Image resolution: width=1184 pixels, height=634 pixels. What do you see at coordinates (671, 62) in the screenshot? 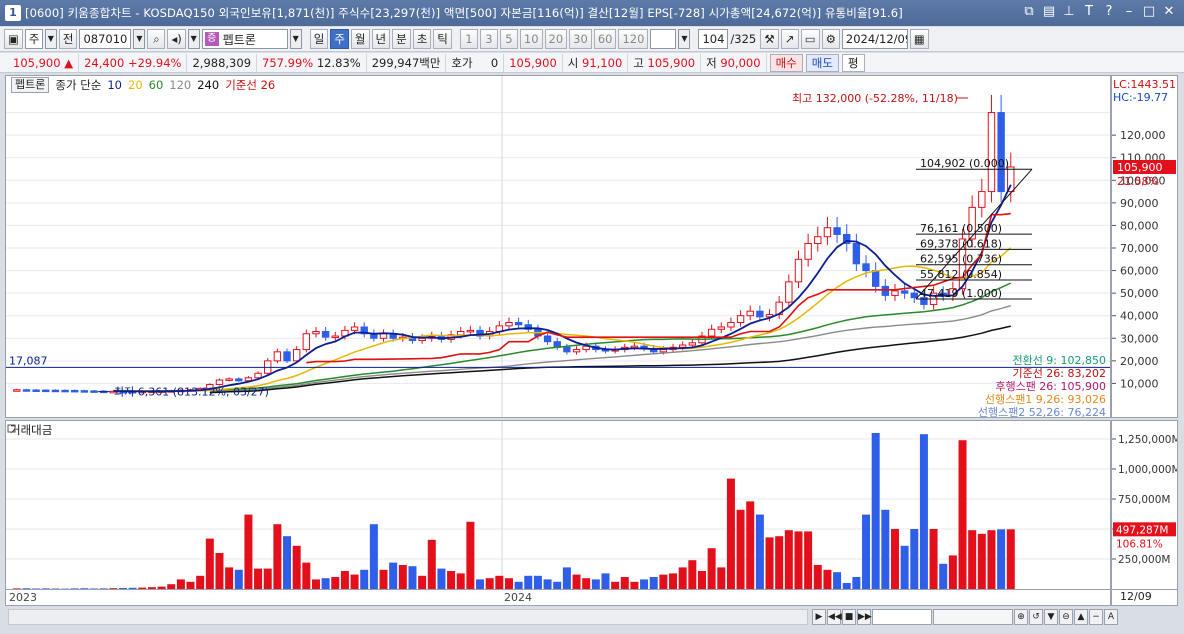
I see `high-value: 105,900` at bounding box center [671, 62].